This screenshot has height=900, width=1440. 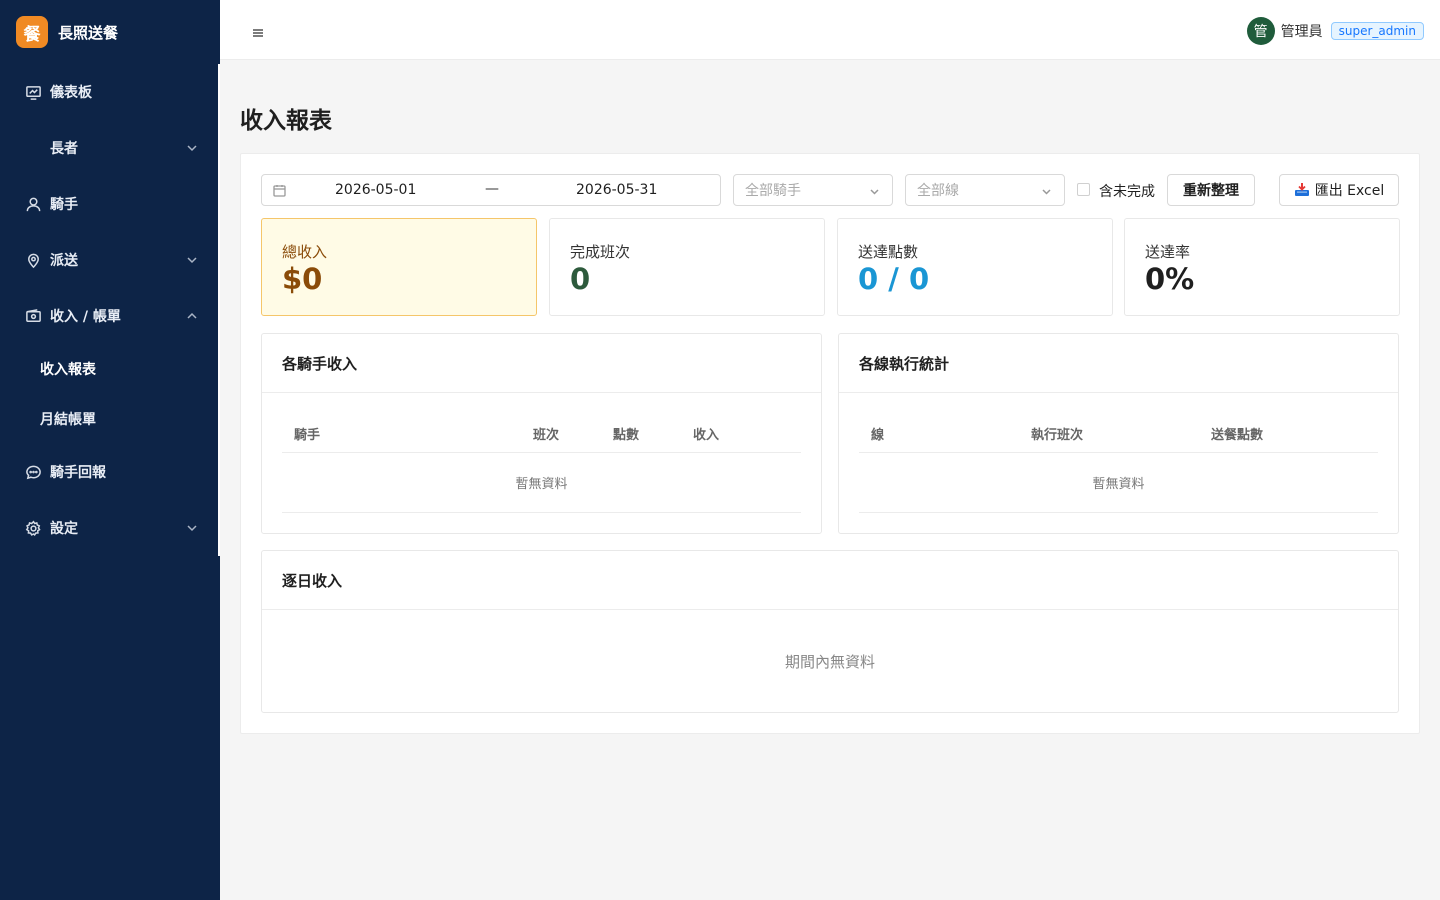 I want to click on sidebar-item-label: 儀表板, so click(x=71, y=93).